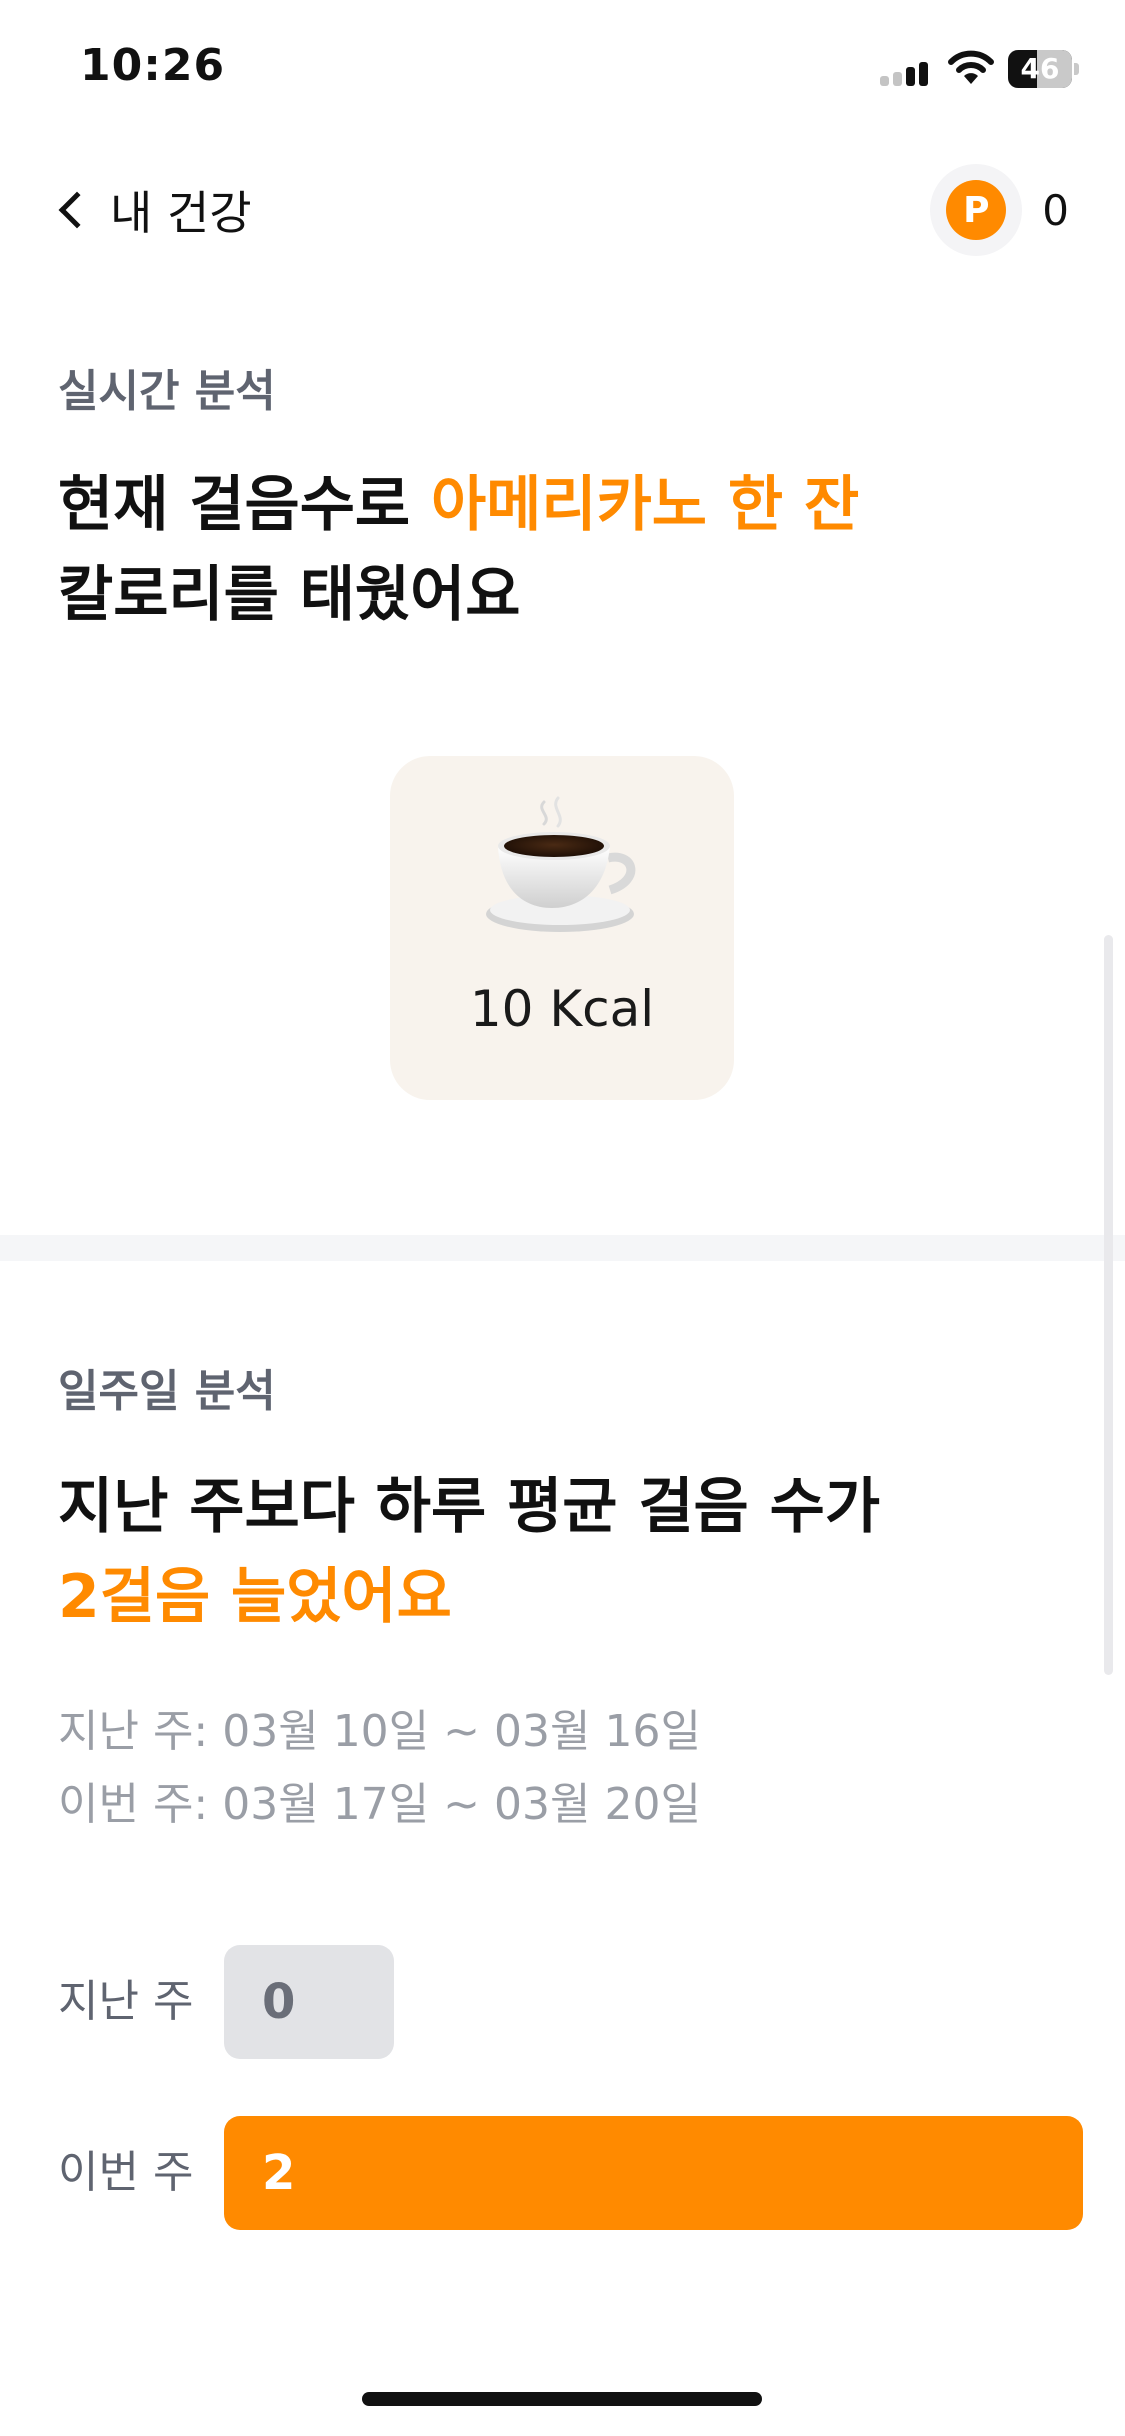 The image size is (1125, 2436). Describe the element at coordinates (126, 2172) in the screenshot. I see `bar-label: 이번 주` at that location.